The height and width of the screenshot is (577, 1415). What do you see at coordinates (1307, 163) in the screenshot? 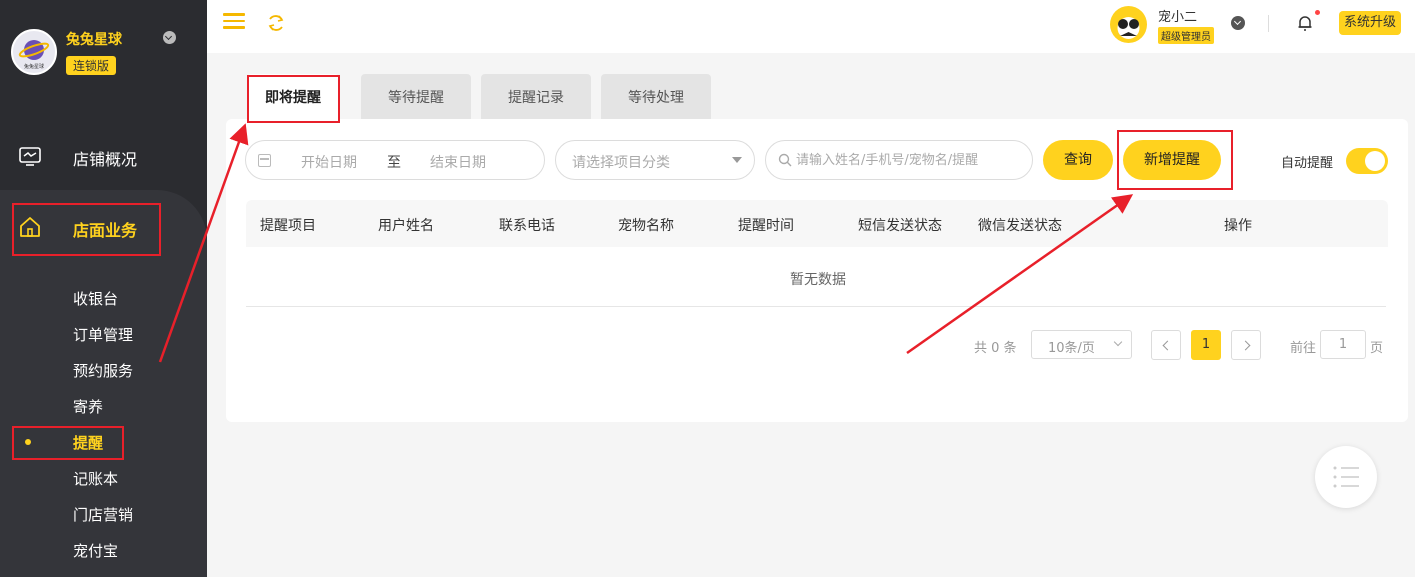
I see `auto-remind-label: 自动提醒` at bounding box center [1307, 163].